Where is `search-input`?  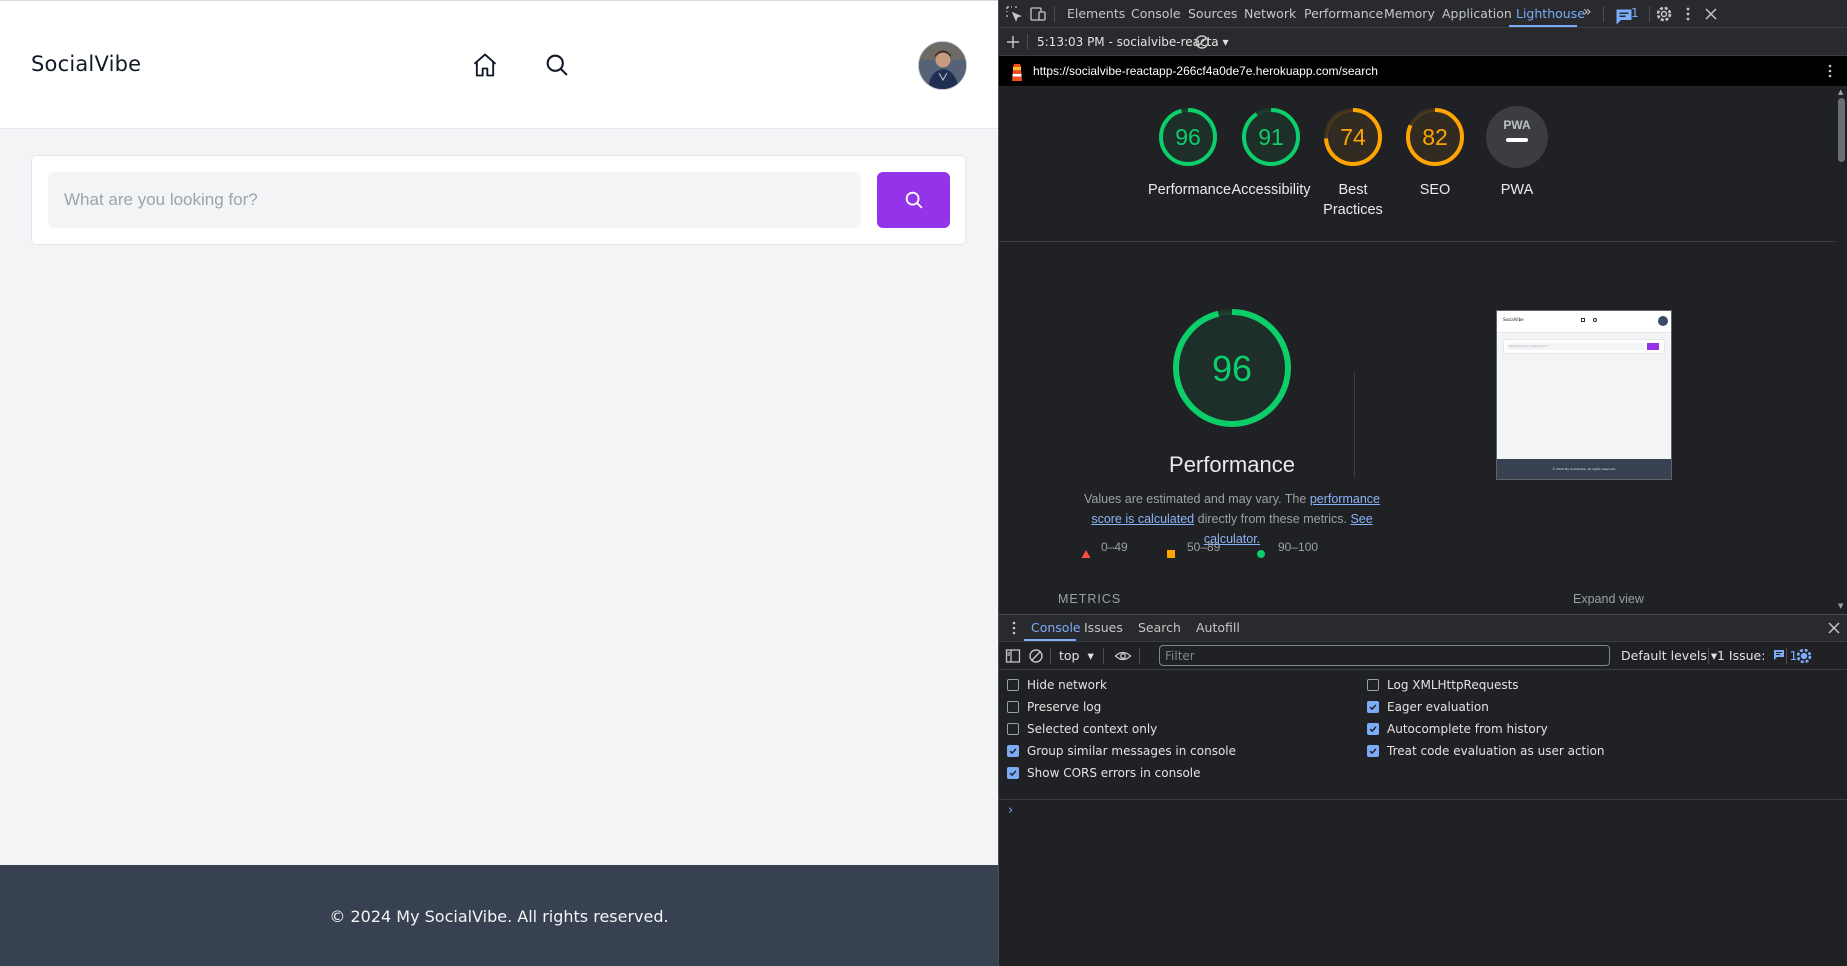
search-input is located at coordinates (454, 200).